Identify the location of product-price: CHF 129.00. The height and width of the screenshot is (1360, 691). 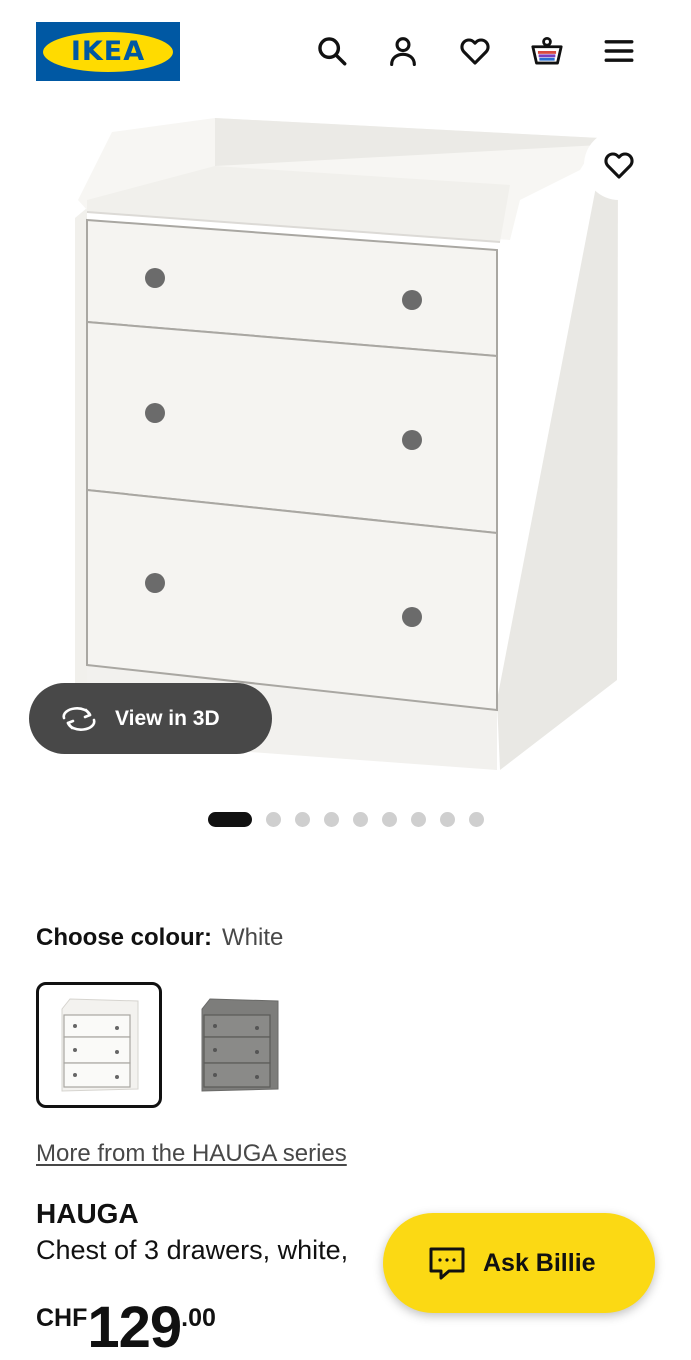
(126, 1328).